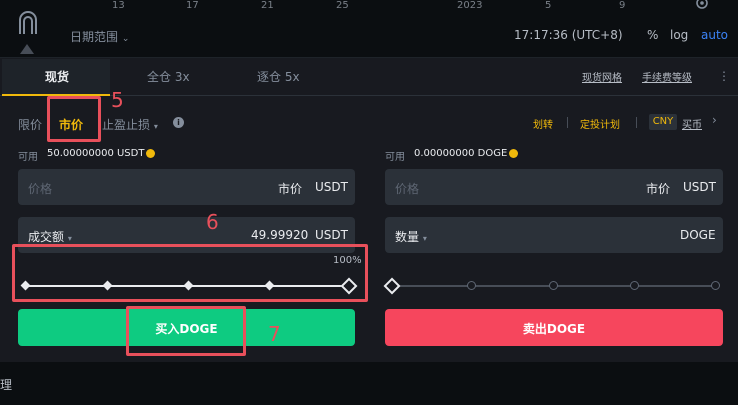 The width and height of the screenshot is (738, 405). I want to click on buy-available-label: 可用, so click(28, 157).